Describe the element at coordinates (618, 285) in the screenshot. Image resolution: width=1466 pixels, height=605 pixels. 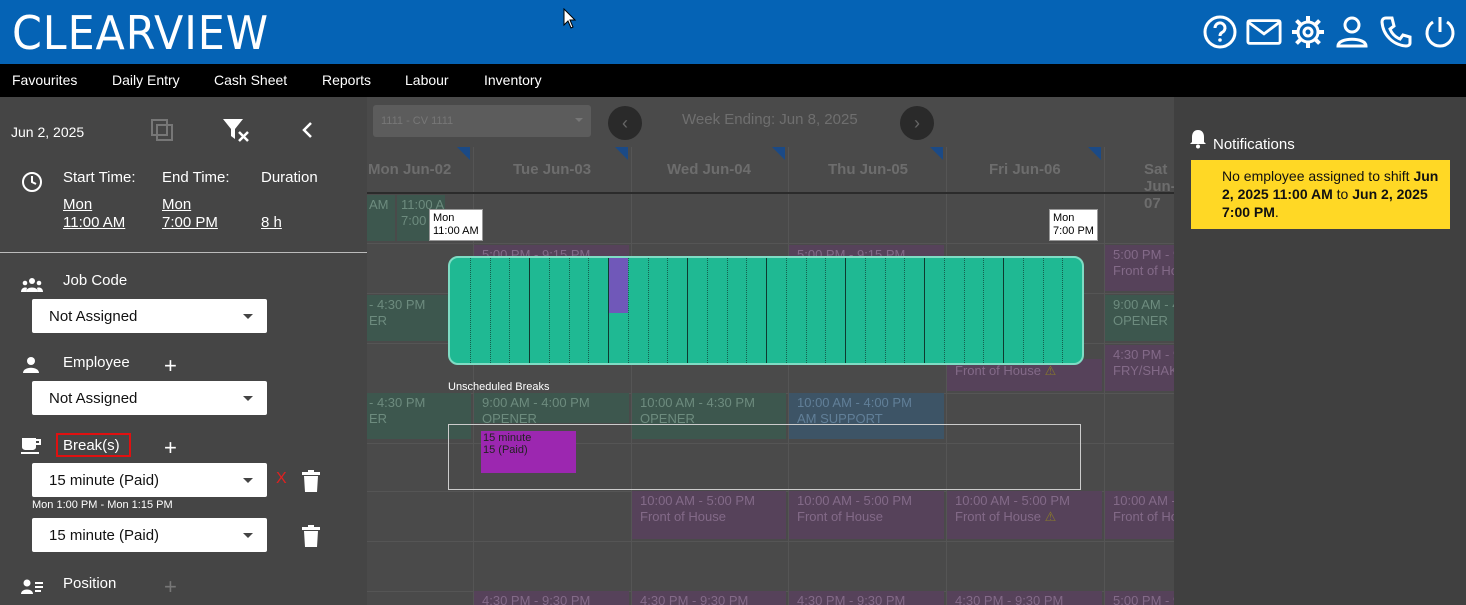
I see `scheduled-break-marker` at that location.